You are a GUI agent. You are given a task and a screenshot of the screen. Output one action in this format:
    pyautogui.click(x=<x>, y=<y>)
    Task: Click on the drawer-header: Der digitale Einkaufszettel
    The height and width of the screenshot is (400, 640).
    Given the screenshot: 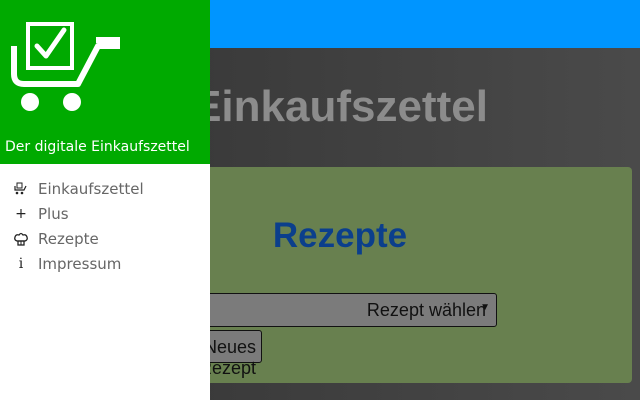 What is the action you would take?
    pyautogui.click(x=105, y=82)
    